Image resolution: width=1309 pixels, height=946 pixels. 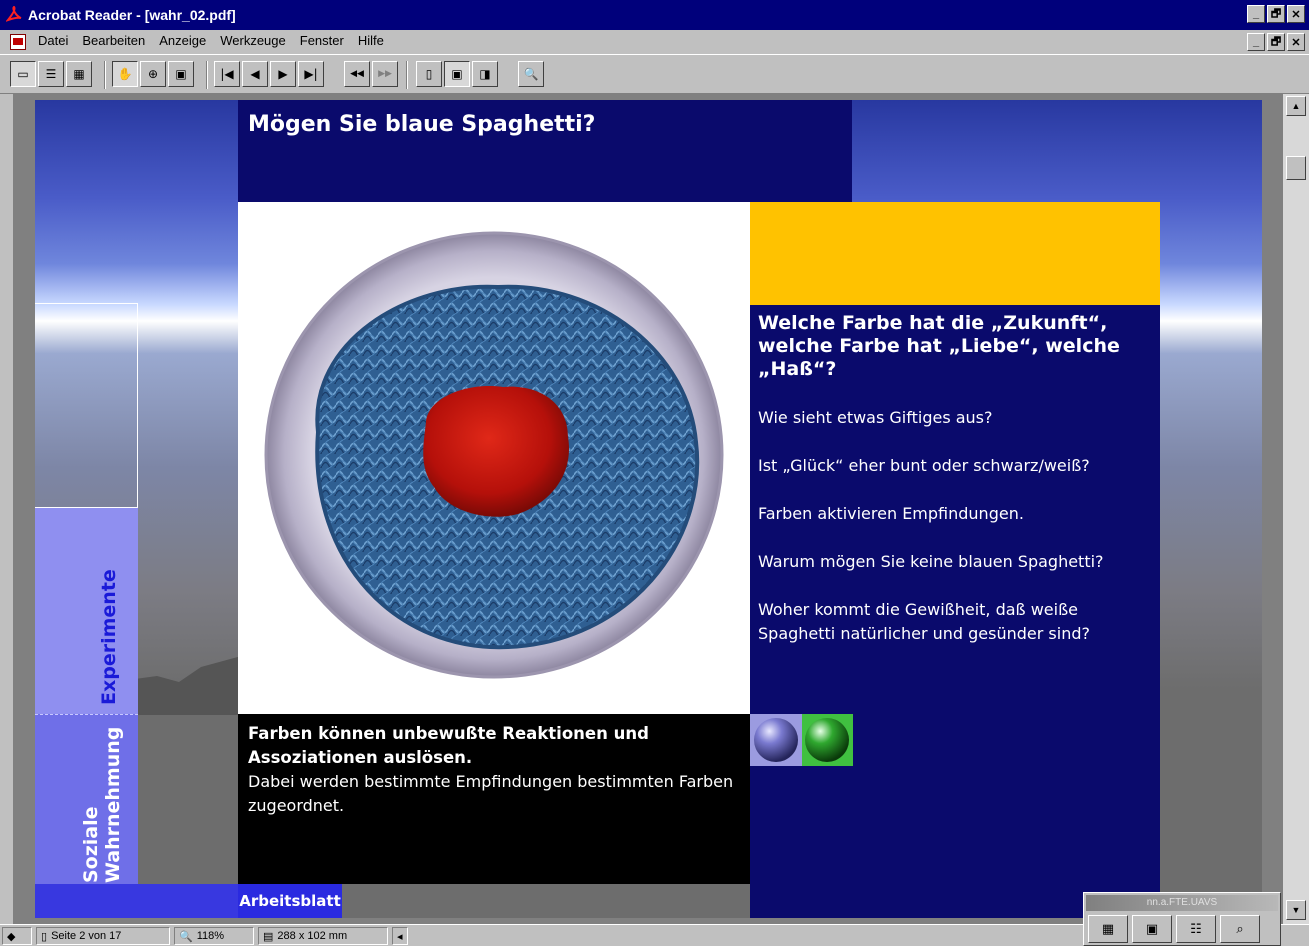 I want to click on floating-toolbar-window: nn.a.FTE.UAVS ▦ ▣ ☷ ⌕, so click(x=1182, y=919).